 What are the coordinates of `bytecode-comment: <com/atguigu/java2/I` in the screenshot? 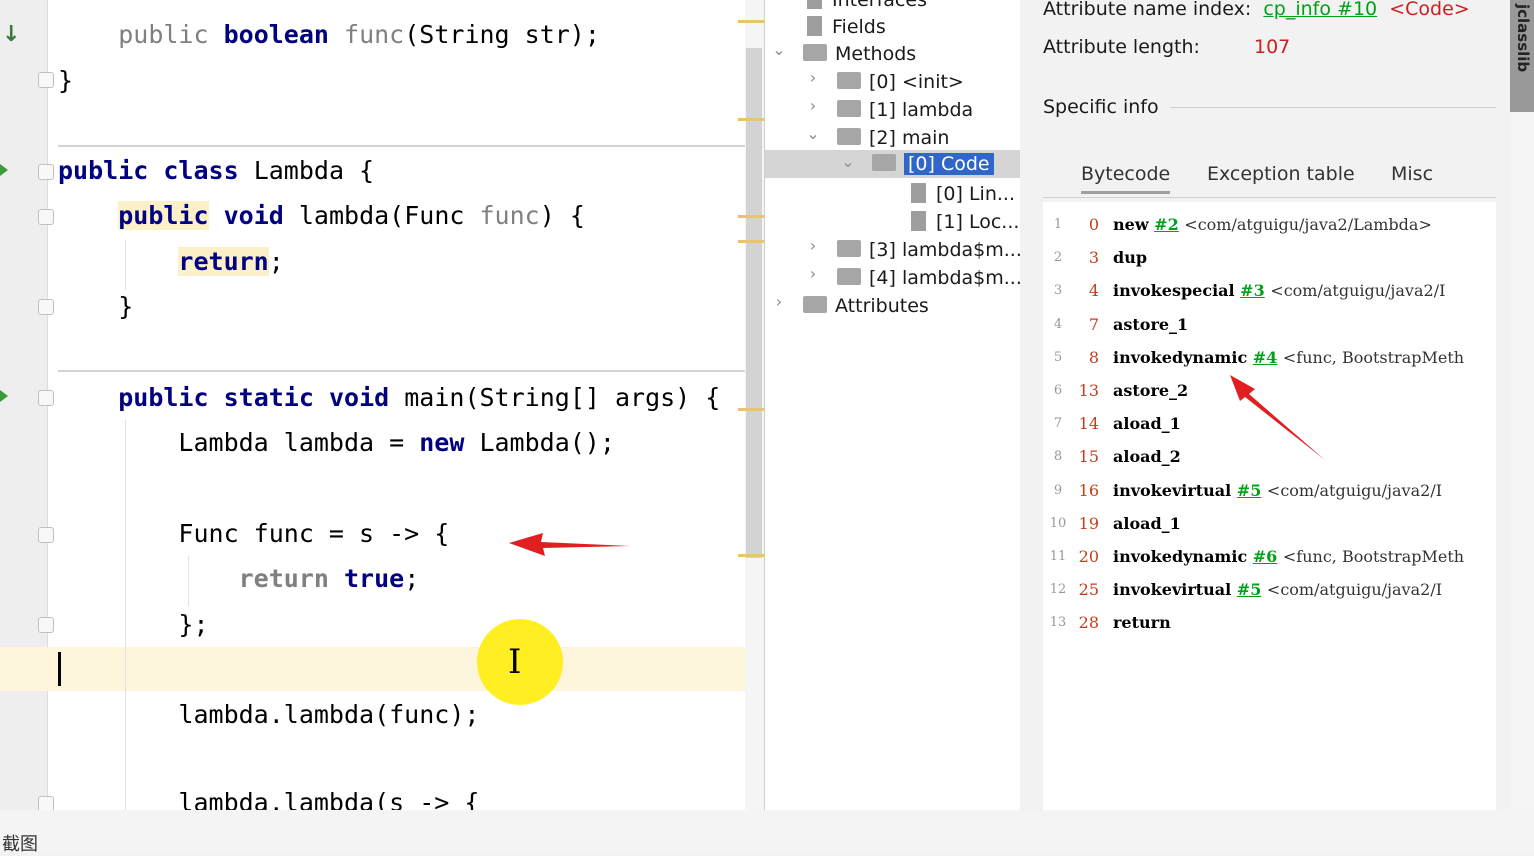 It's located at (1354, 590).